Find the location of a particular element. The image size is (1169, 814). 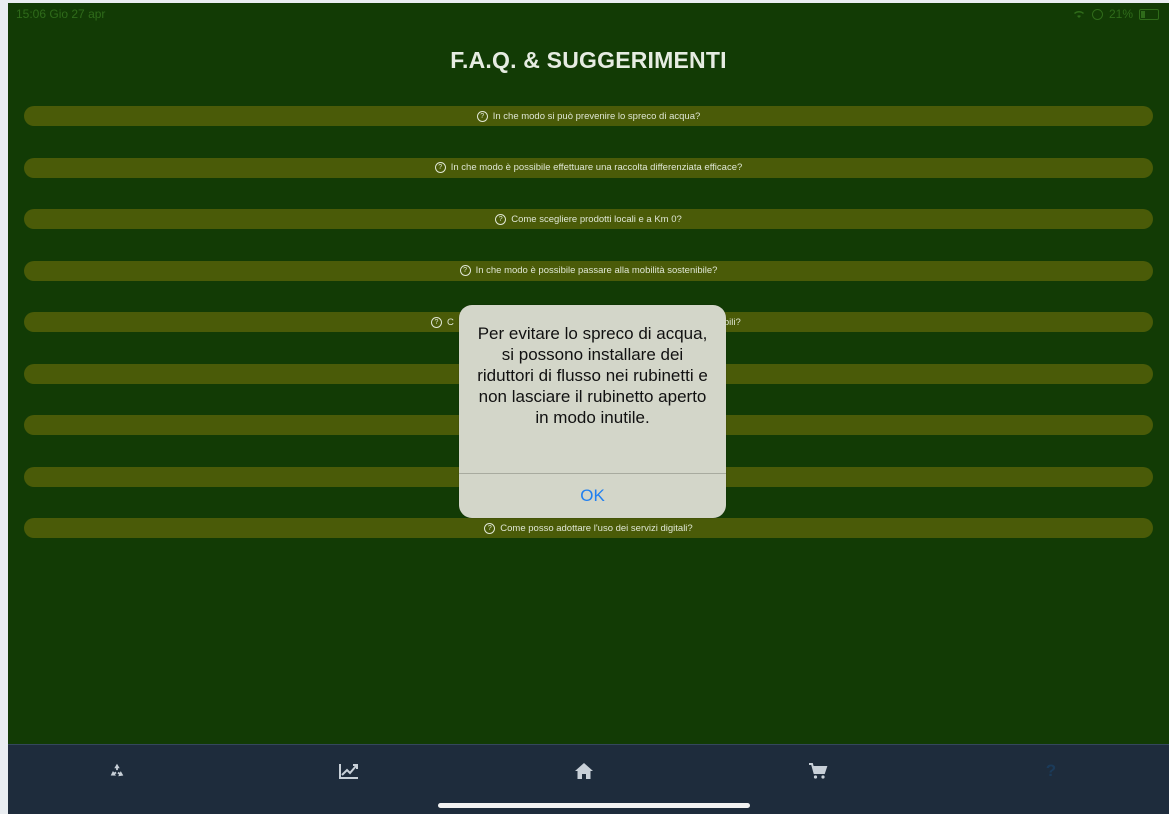

question-icon: ? is located at coordinates (1051, 770).